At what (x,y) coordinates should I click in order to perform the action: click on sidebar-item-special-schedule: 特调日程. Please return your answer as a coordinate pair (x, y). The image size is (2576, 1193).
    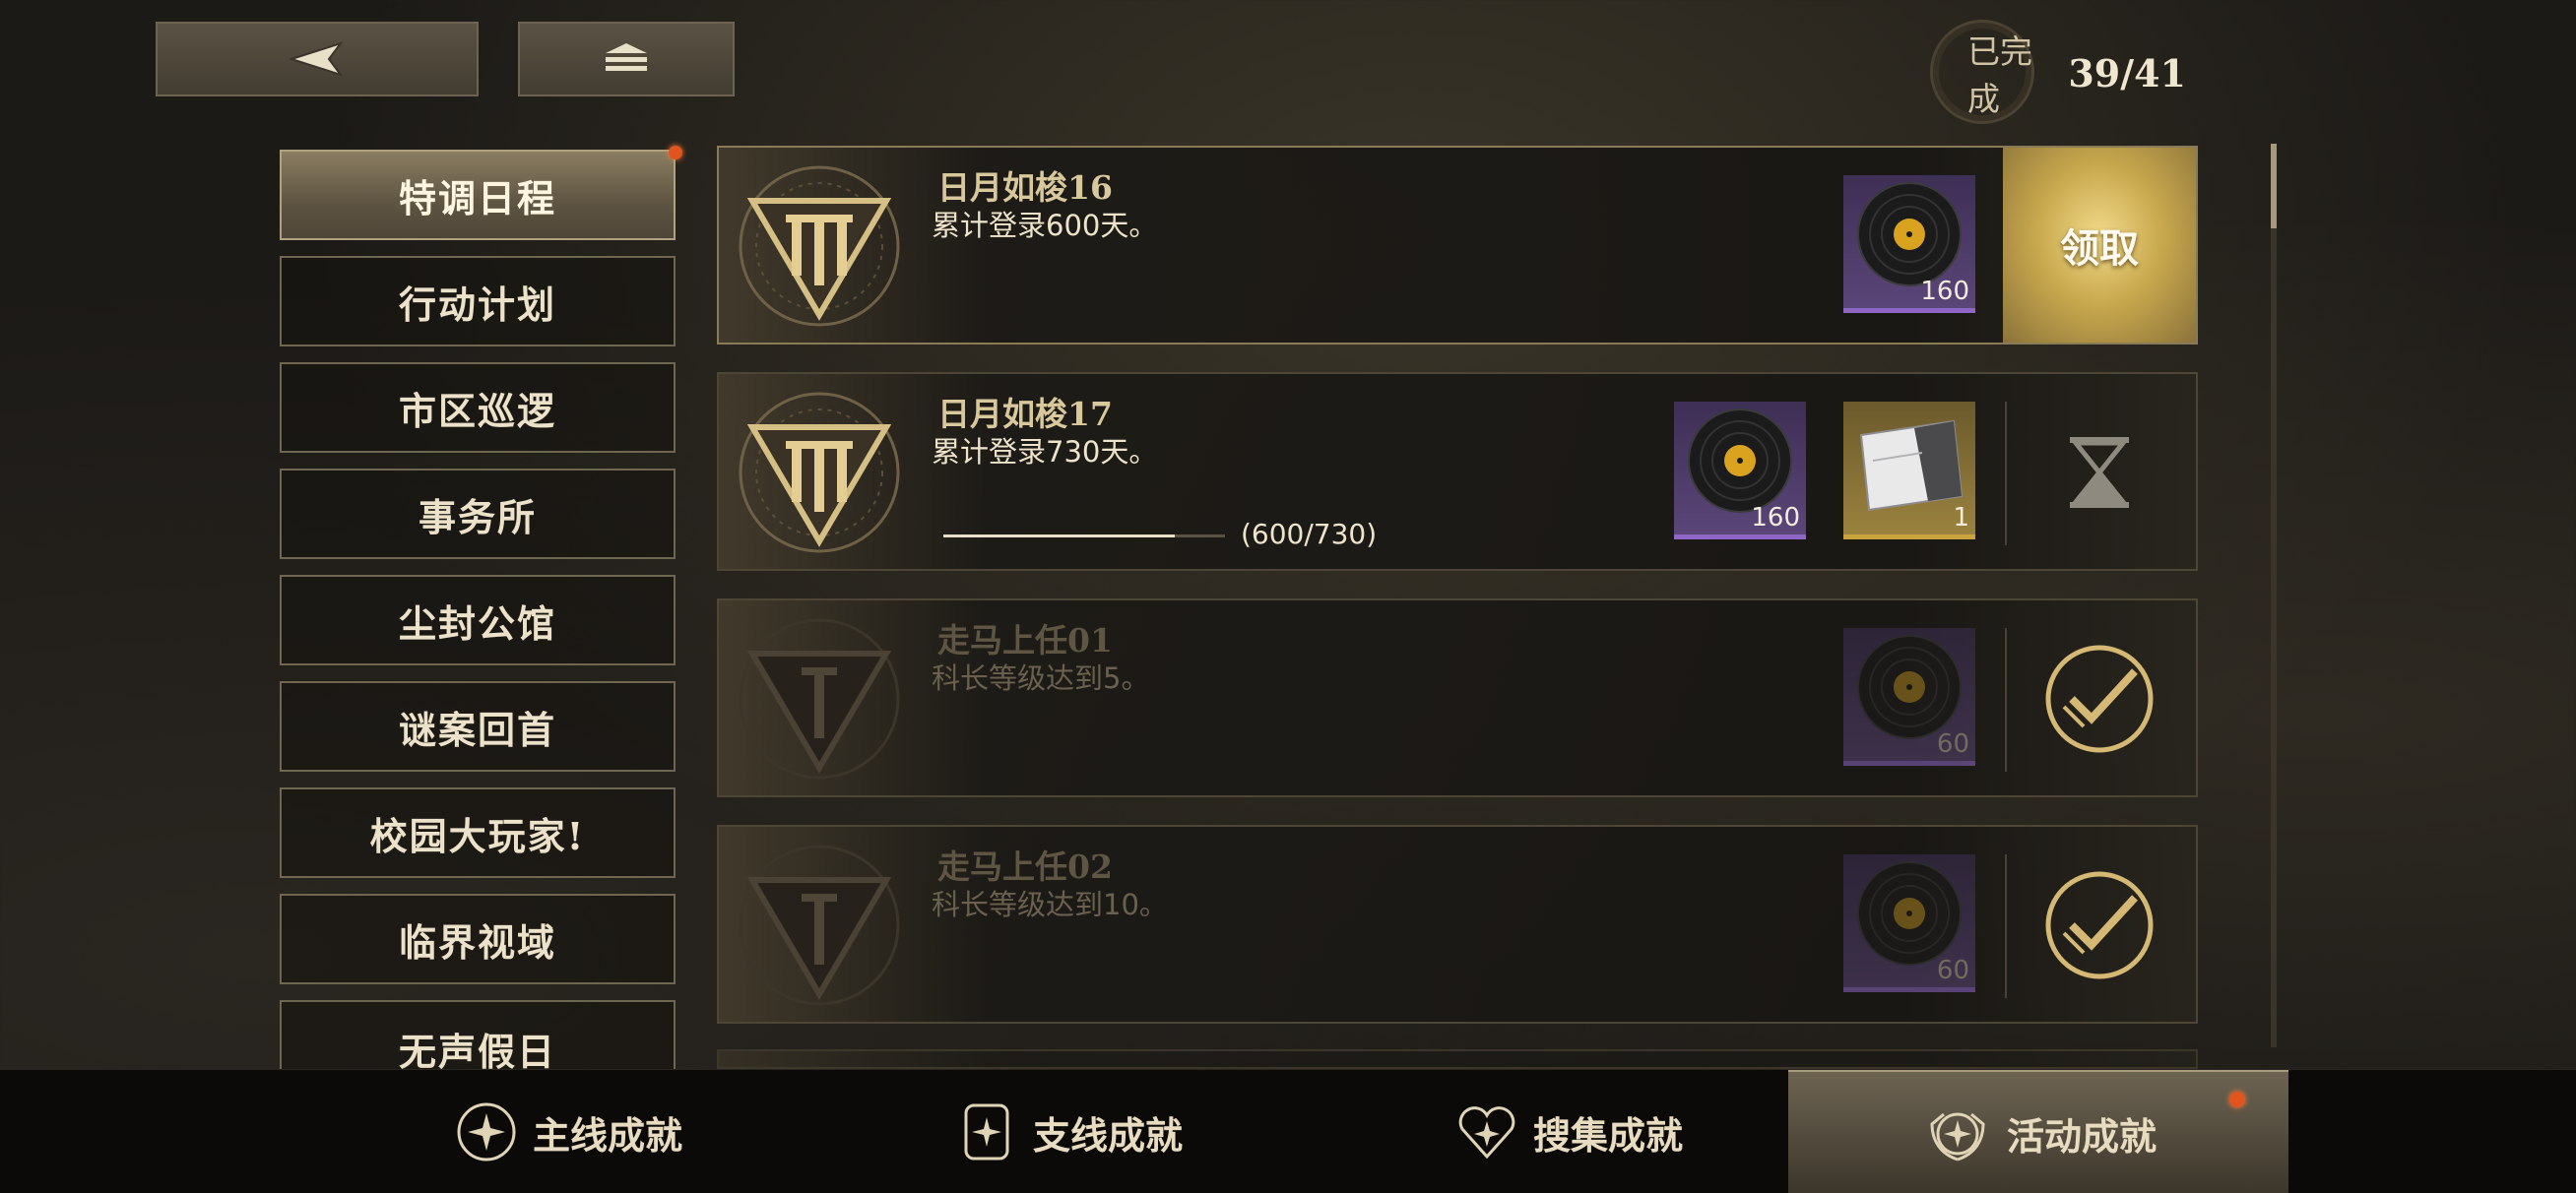
    Looking at the image, I should click on (478, 195).